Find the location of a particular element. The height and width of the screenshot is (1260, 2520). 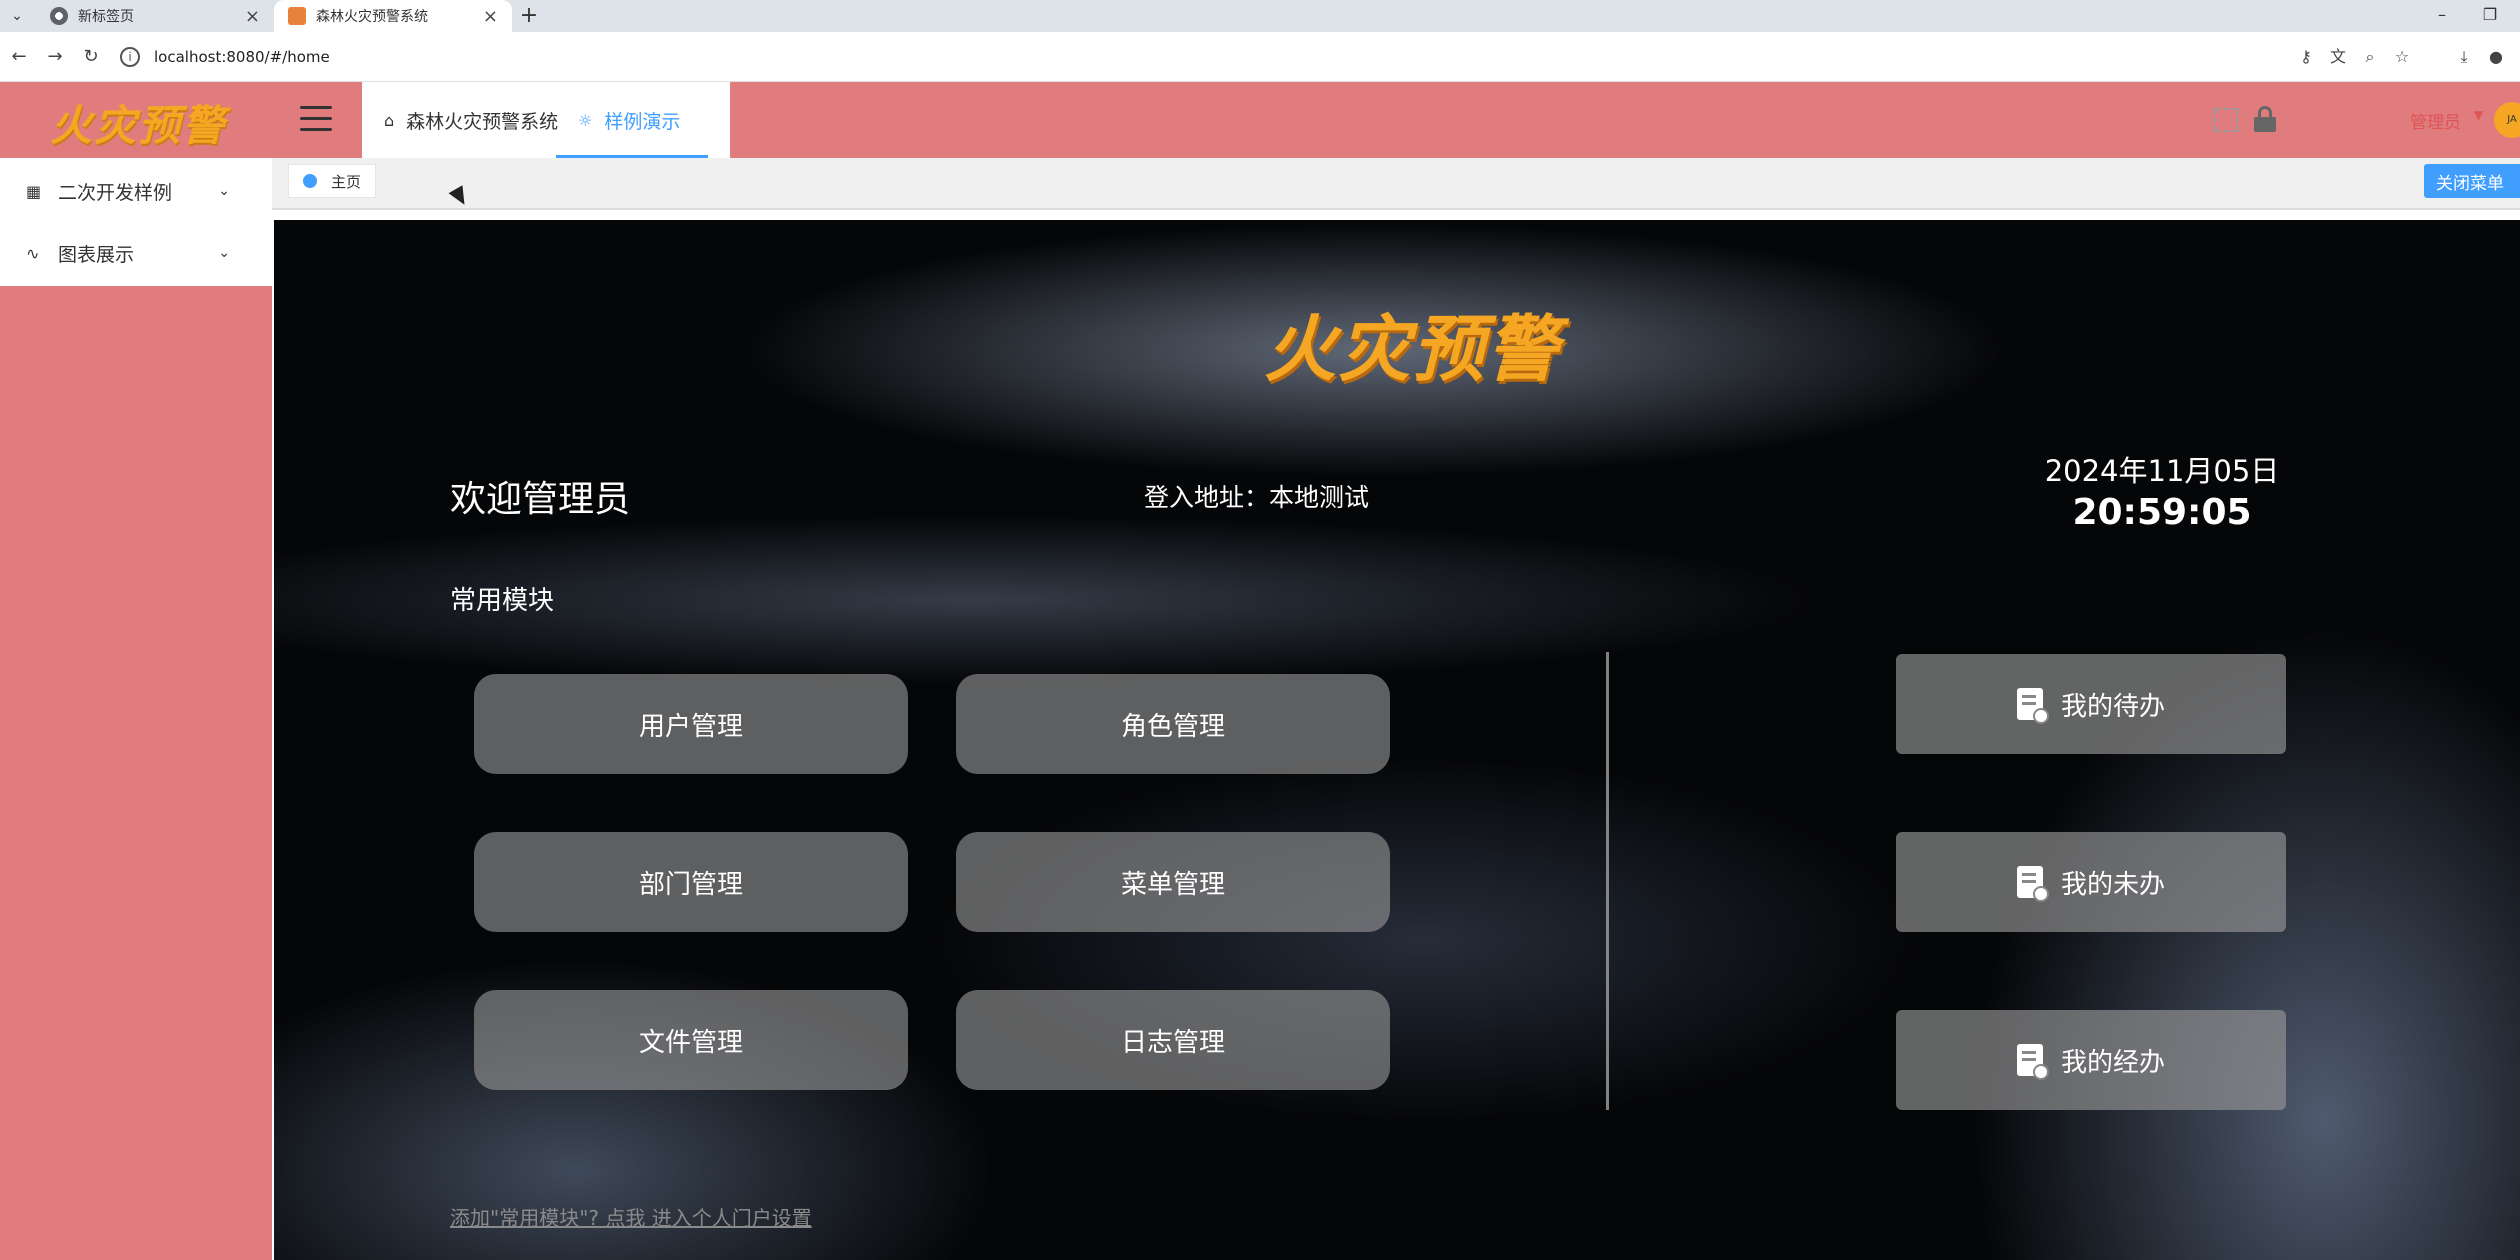

current-time: 20:59:05 is located at coordinates (2162, 512).